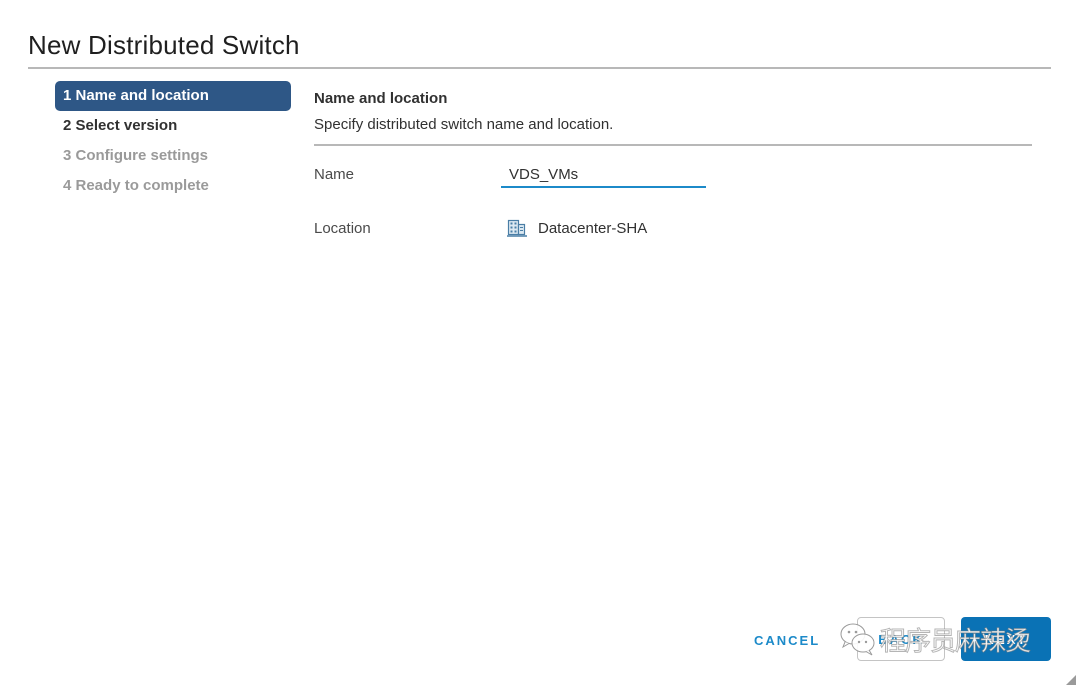 This screenshot has height=688, width=1080. I want to click on dialog-title: New Distributed Switch, so click(164, 45).